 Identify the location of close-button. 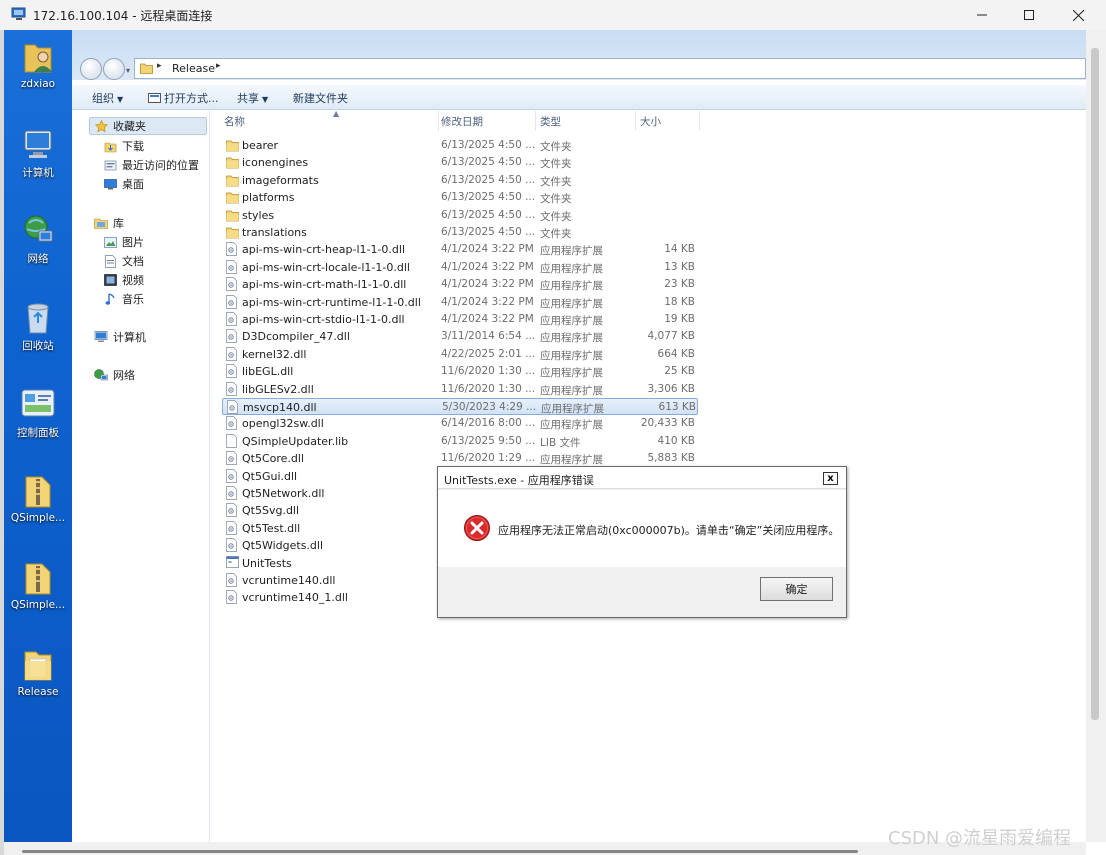
(1078, 15).